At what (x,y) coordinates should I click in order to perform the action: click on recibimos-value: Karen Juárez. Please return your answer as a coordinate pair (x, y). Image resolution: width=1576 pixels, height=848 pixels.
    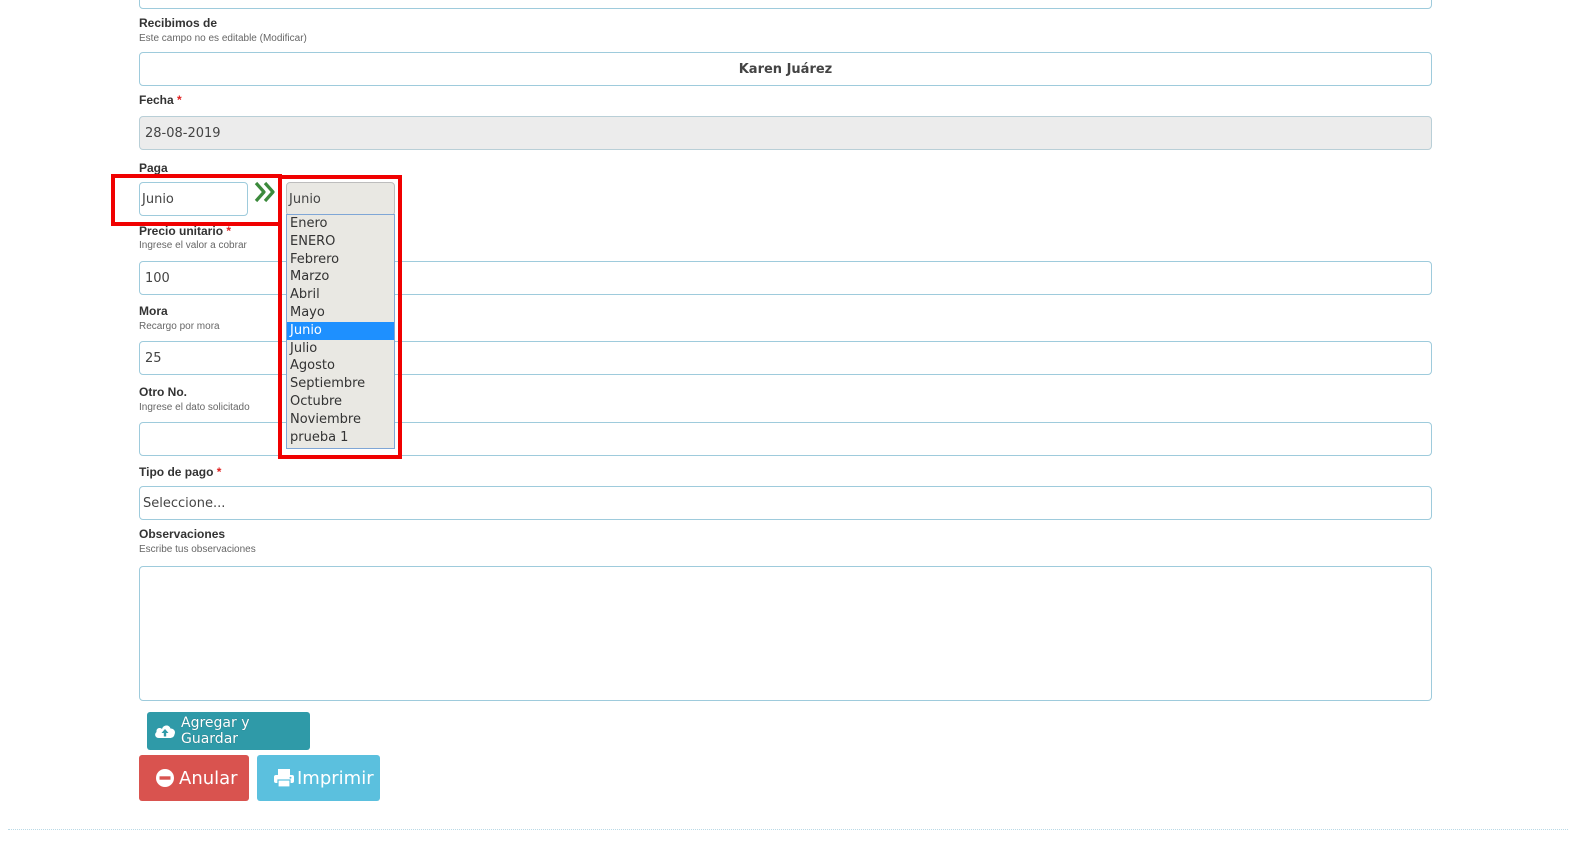
    Looking at the image, I should click on (785, 69).